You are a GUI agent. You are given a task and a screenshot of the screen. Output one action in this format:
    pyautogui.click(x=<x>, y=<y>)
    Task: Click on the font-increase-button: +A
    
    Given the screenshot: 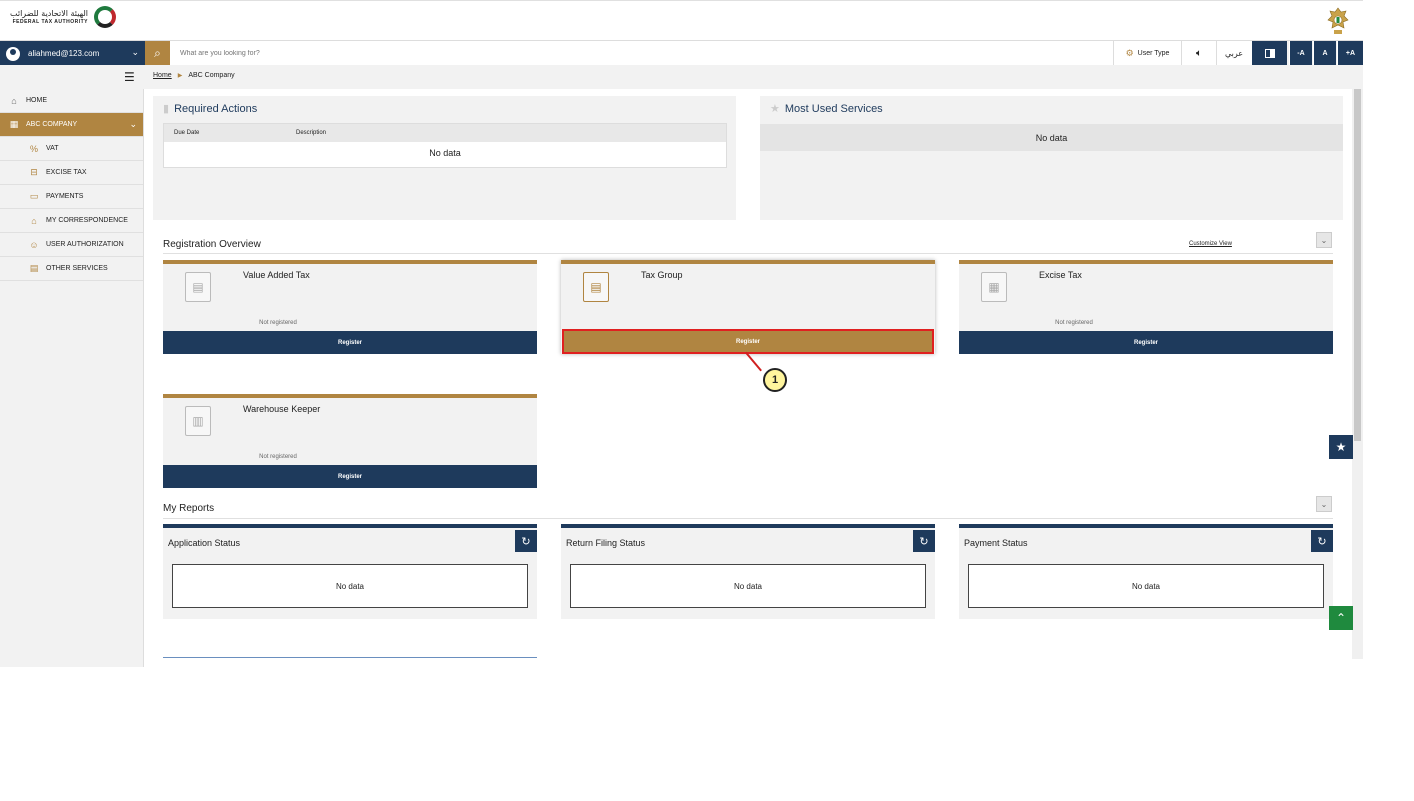 What is the action you would take?
    pyautogui.click(x=1350, y=53)
    